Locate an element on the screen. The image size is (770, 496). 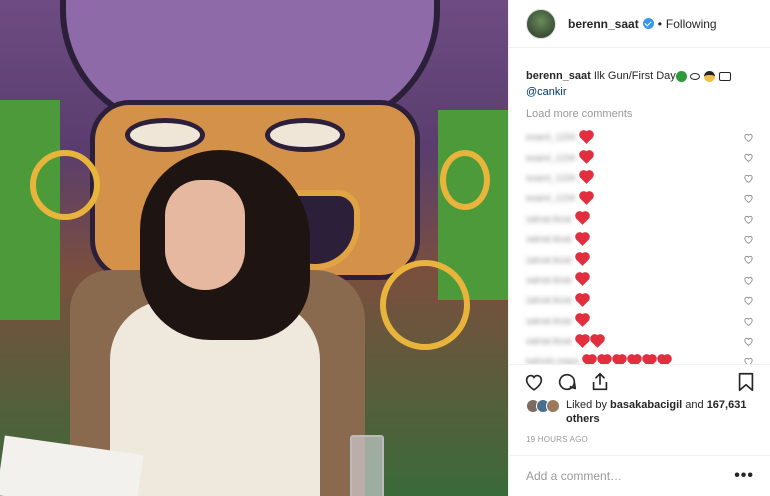
caption-text: Ilk Gun/First Day is located at coordinates (634, 76).